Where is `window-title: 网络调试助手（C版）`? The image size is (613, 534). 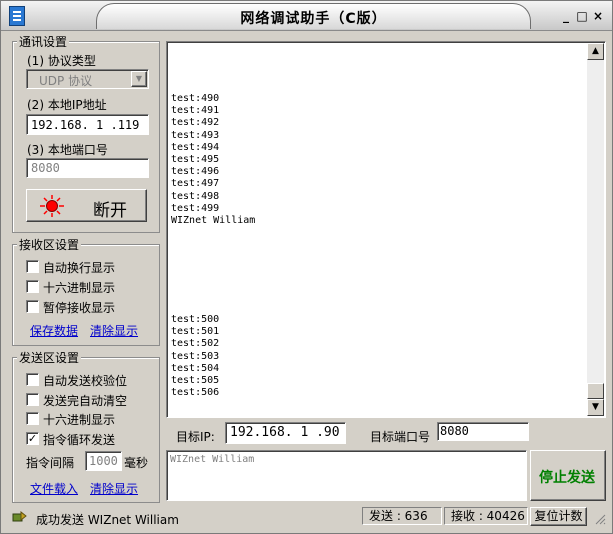
window-title: 网络调试助手（C版） is located at coordinates (313, 19).